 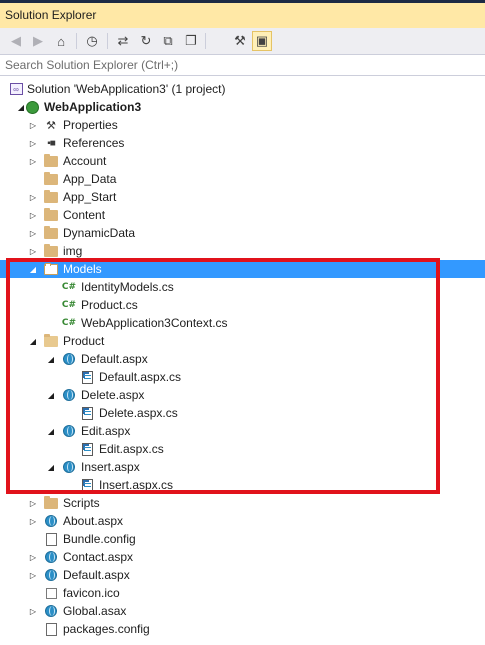 I want to click on tree-item-label: img, so click(x=73, y=251).